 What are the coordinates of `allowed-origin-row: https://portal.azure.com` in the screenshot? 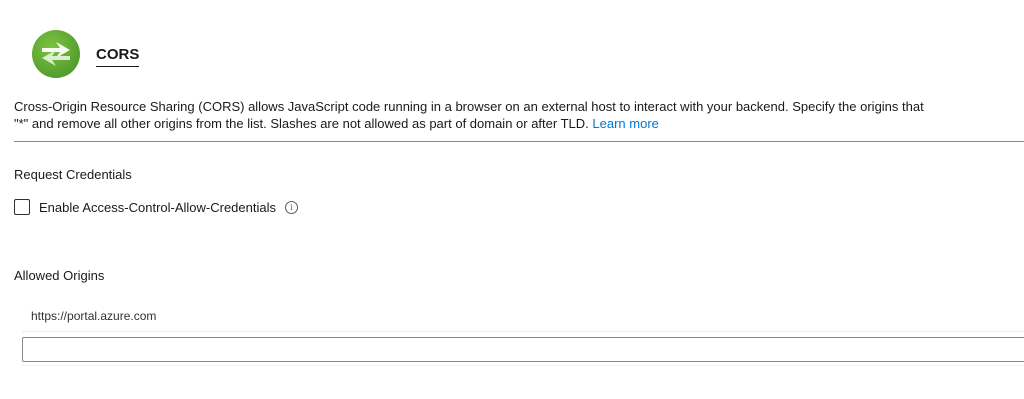 It's located at (523, 316).